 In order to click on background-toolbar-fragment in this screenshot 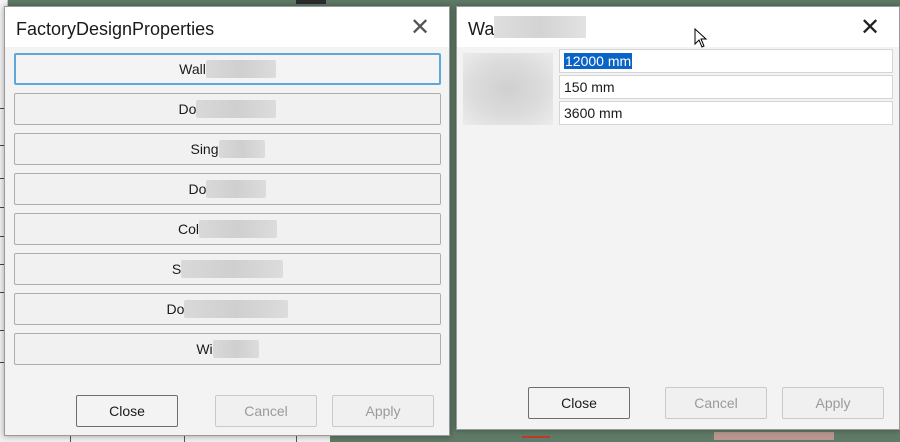, I will do `click(311, 2)`.